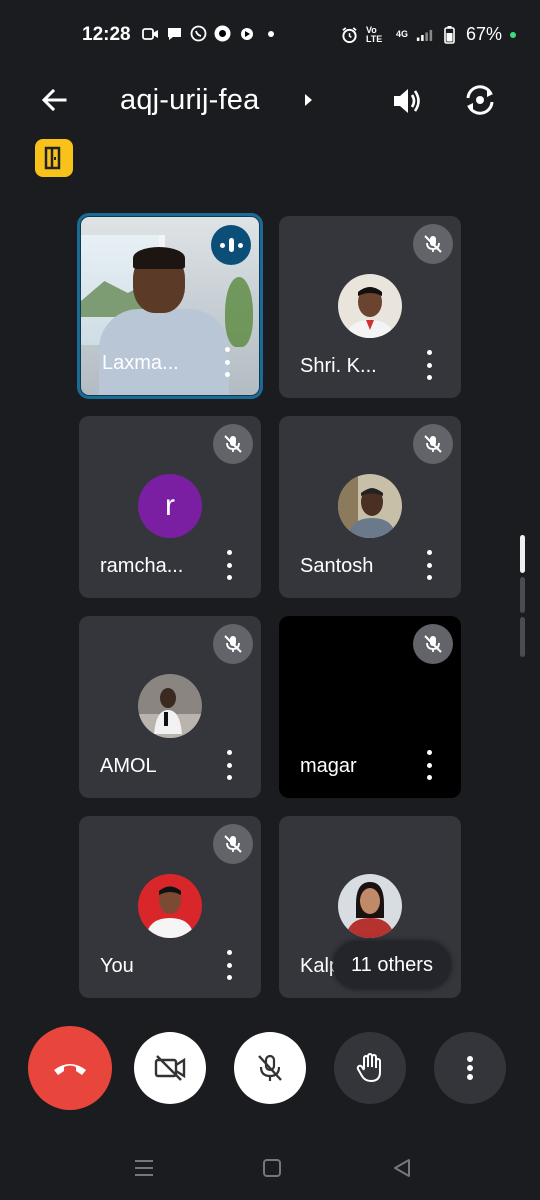 The image size is (540, 1200). Describe the element at coordinates (402, 1168) in the screenshot. I see `back-nav-icon` at that location.